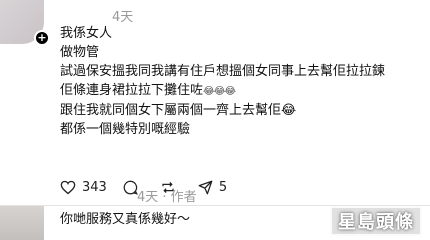 The width and height of the screenshot is (430, 240). Describe the element at coordinates (22, 223) in the screenshot. I see `reply-avatar` at that location.